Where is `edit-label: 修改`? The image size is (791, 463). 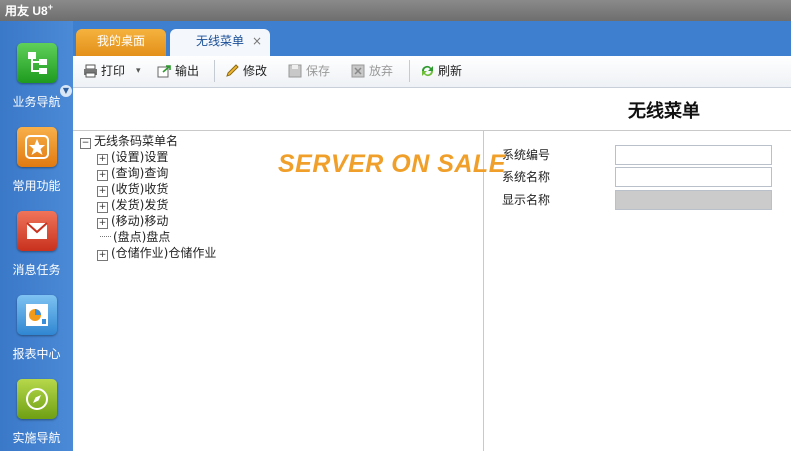
edit-label: 修改 is located at coordinates (255, 71).